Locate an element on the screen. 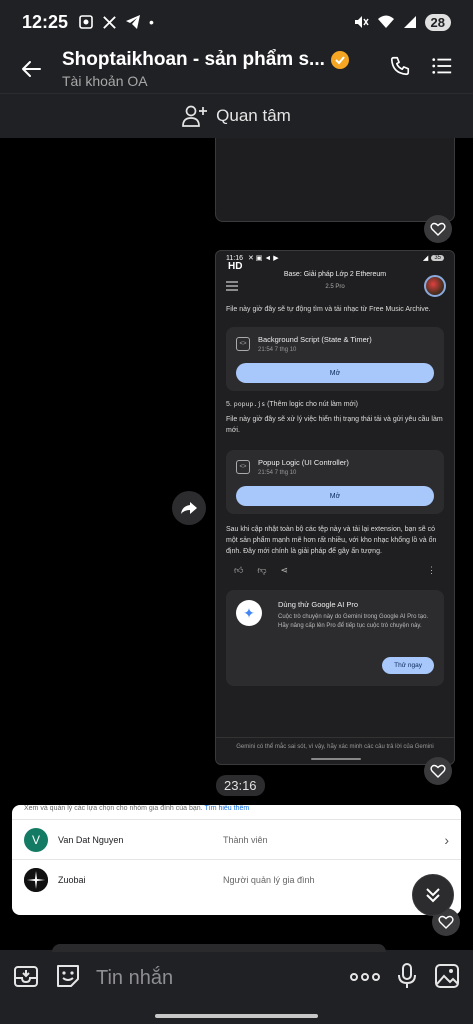  screenshot-status-icons: ✕ ▣ ◄ ▶ is located at coordinates (263, 258).